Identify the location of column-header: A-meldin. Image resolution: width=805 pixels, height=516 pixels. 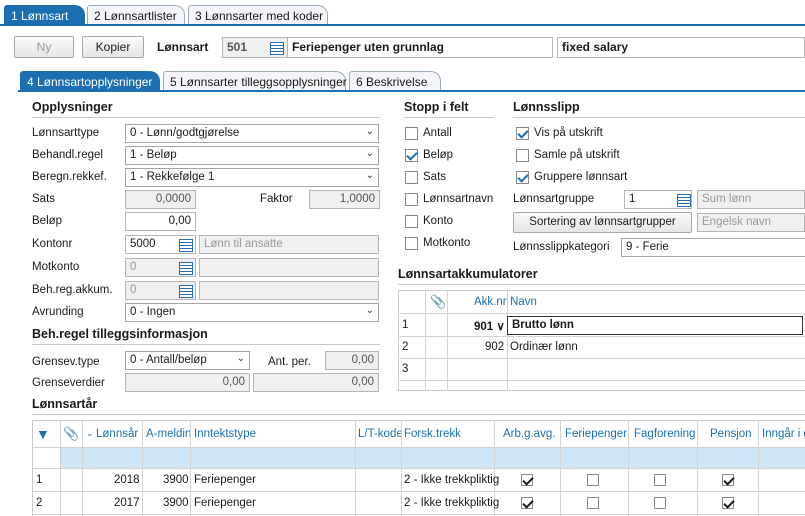
(168, 434).